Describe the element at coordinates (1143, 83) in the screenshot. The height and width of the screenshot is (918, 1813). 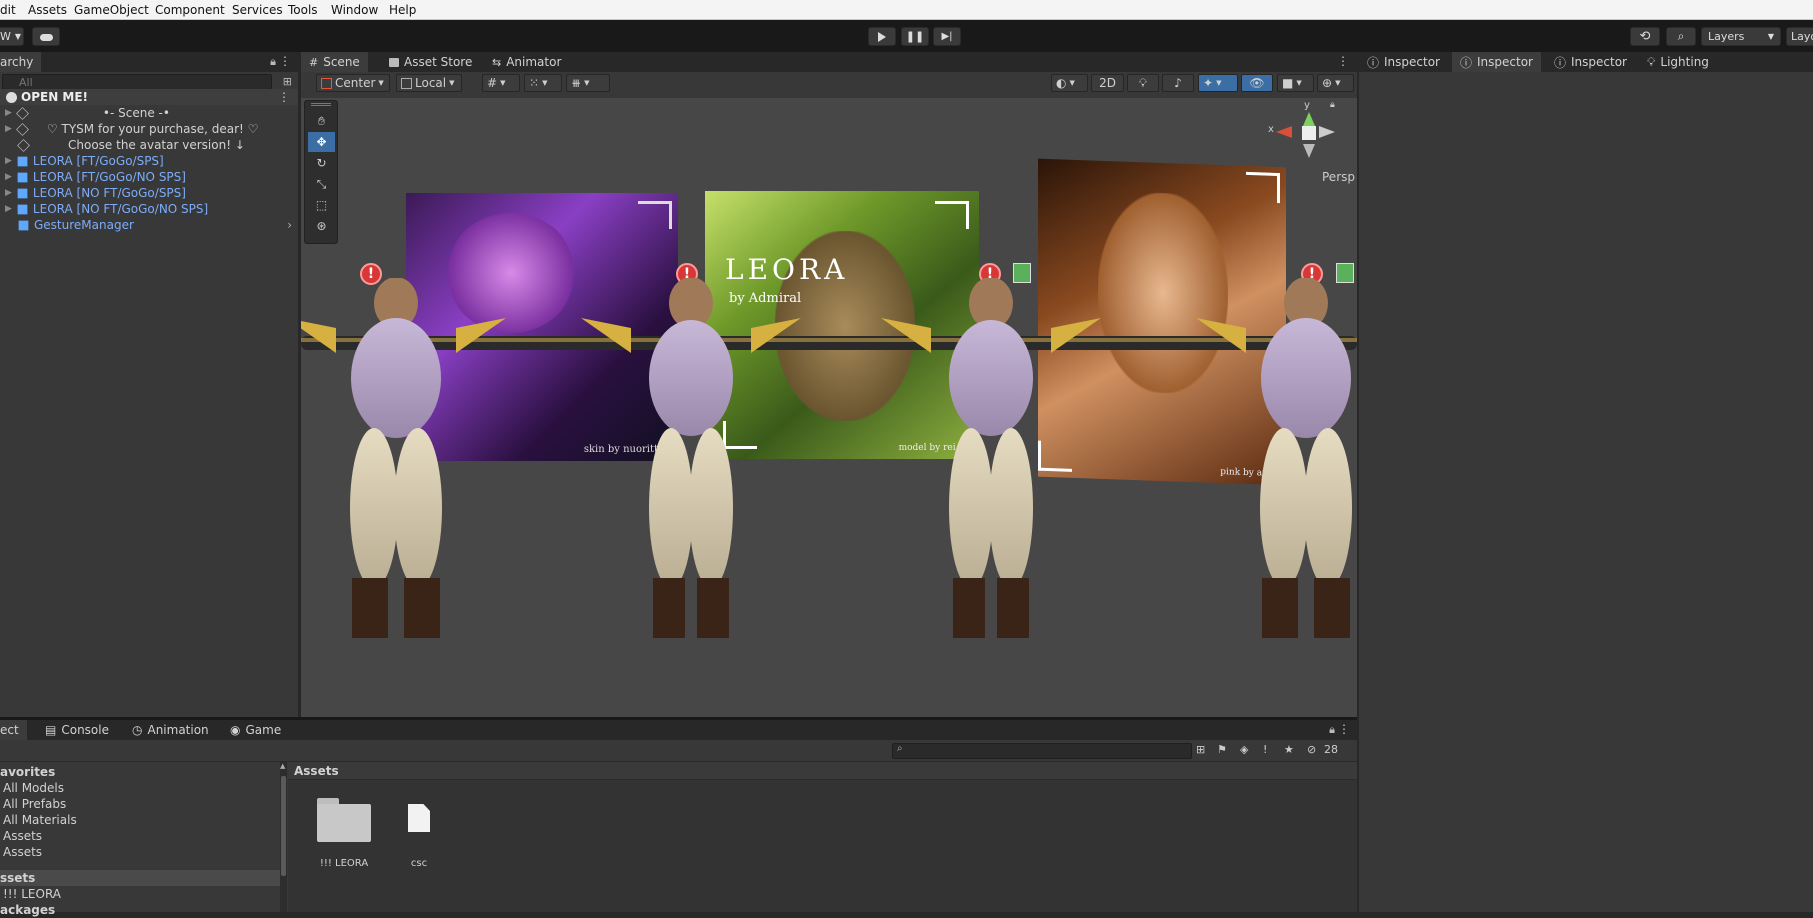
I see `lighting-toggle: 💡︎` at that location.